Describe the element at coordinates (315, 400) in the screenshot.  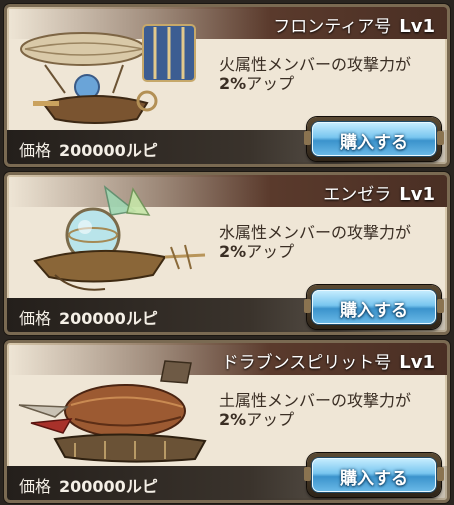
I see `effect-text: 土属性メンバーの攻撃力が` at that location.